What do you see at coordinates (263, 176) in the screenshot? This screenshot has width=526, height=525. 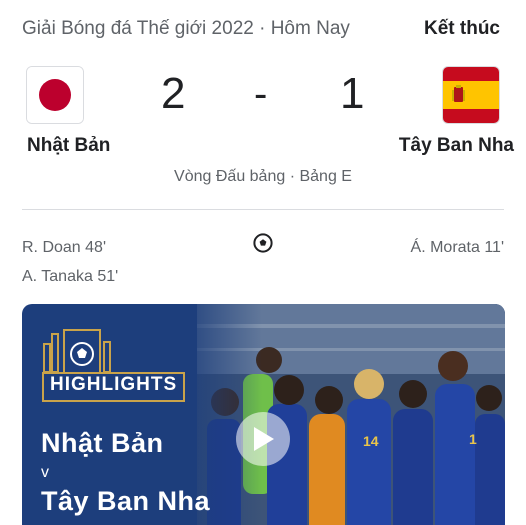 I see `match-stage: Vòng Đấu bảng · Bảng E` at bounding box center [263, 176].